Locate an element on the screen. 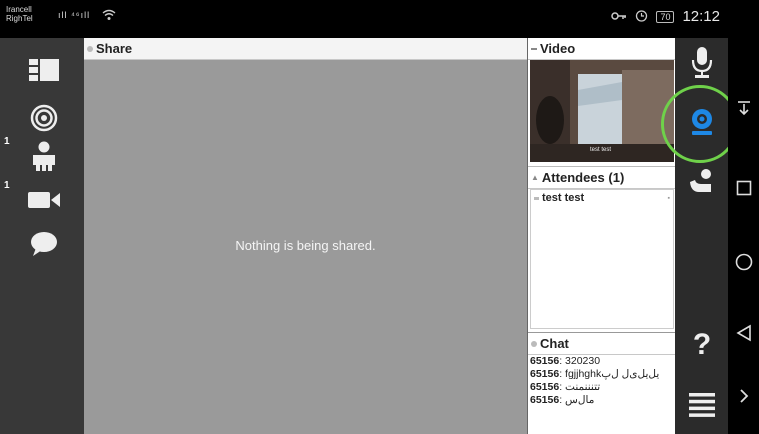 This screenshot has width=759, height=434. chat-bubble-icon is located at coordinates (44, 244).